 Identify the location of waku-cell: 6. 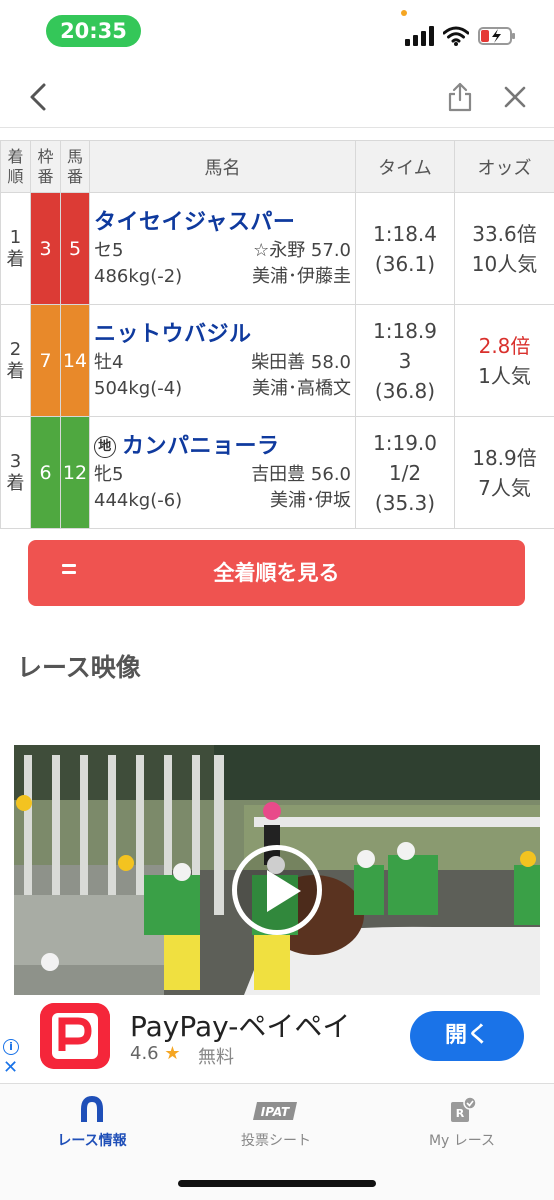
(45, 472).